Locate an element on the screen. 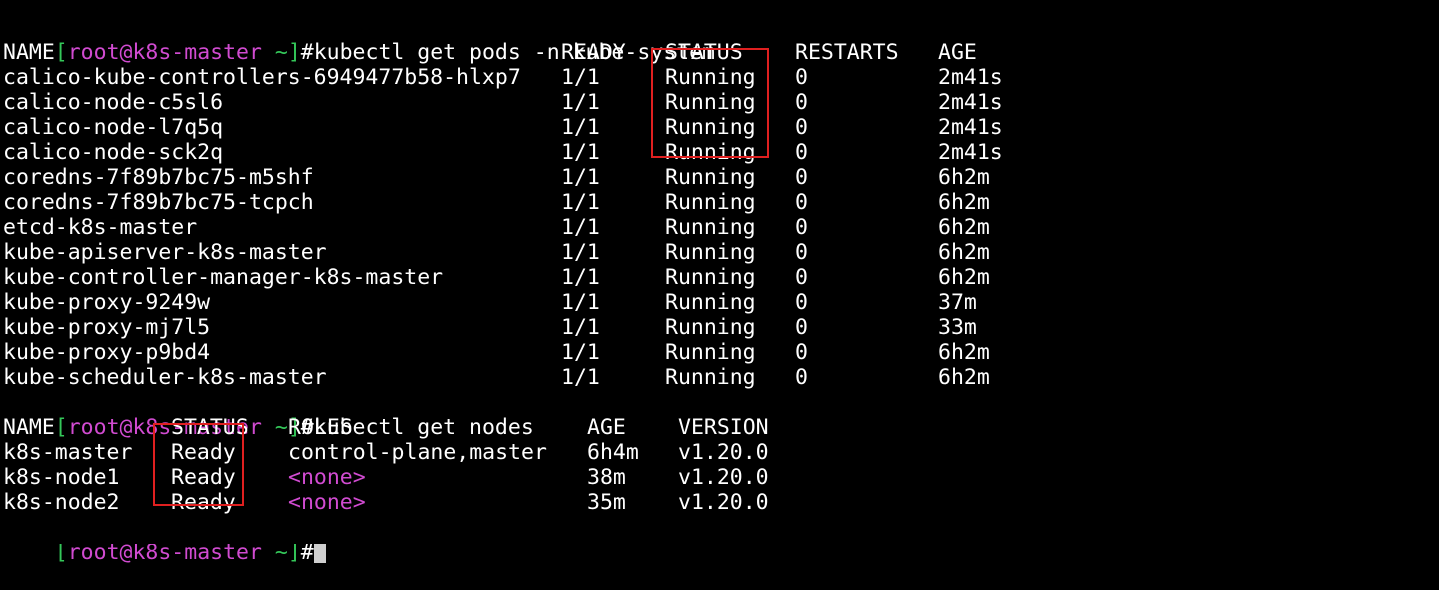  pod-age: 37m is located at coordinates (957, 302).